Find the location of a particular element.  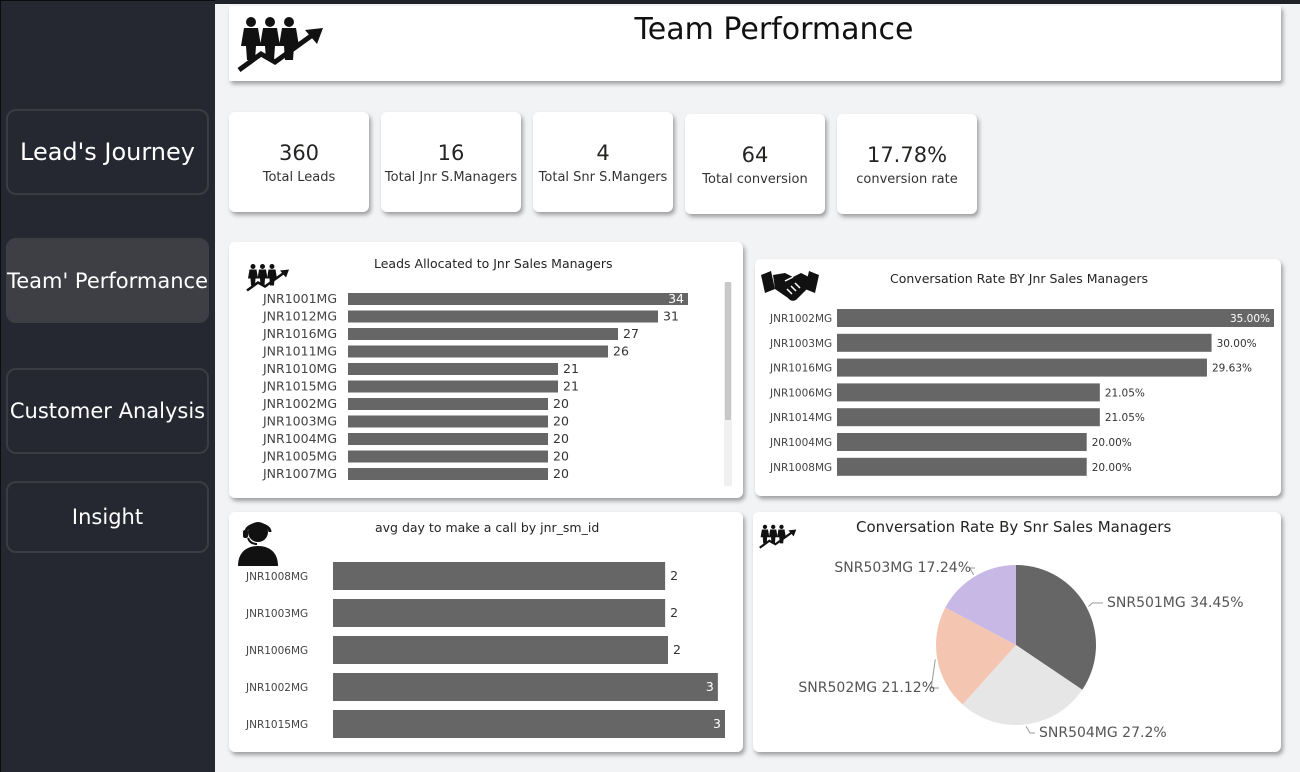

kpi-value: 17.78% is located at coordinates (907, 154).